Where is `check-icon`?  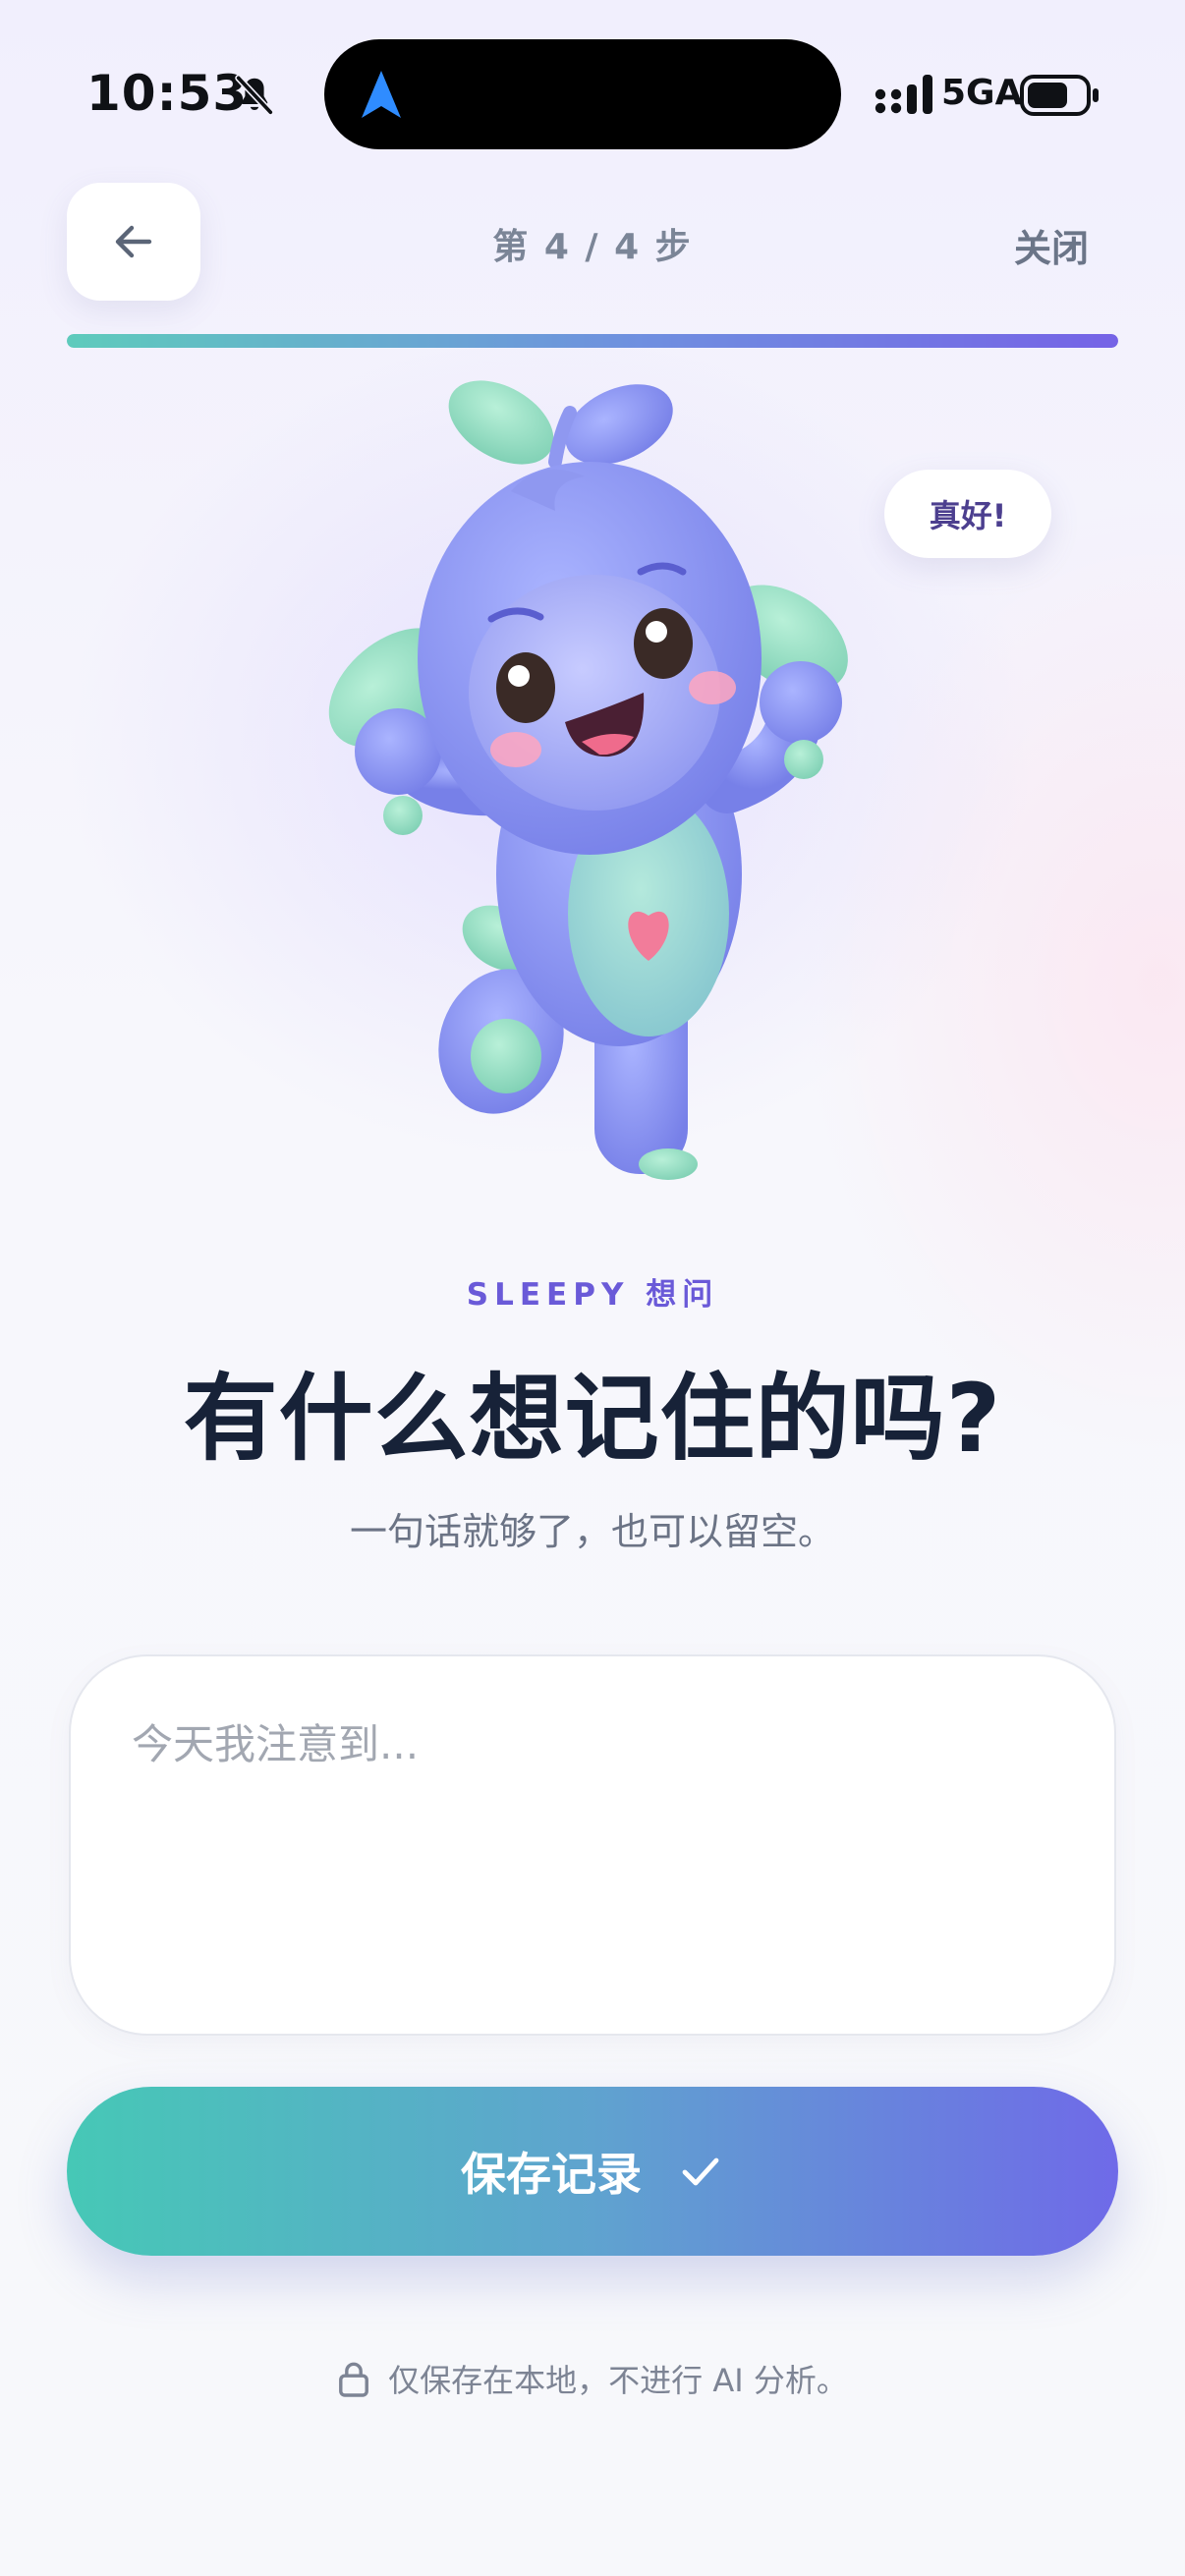
check-icon is located at coordinates (701, 2171).